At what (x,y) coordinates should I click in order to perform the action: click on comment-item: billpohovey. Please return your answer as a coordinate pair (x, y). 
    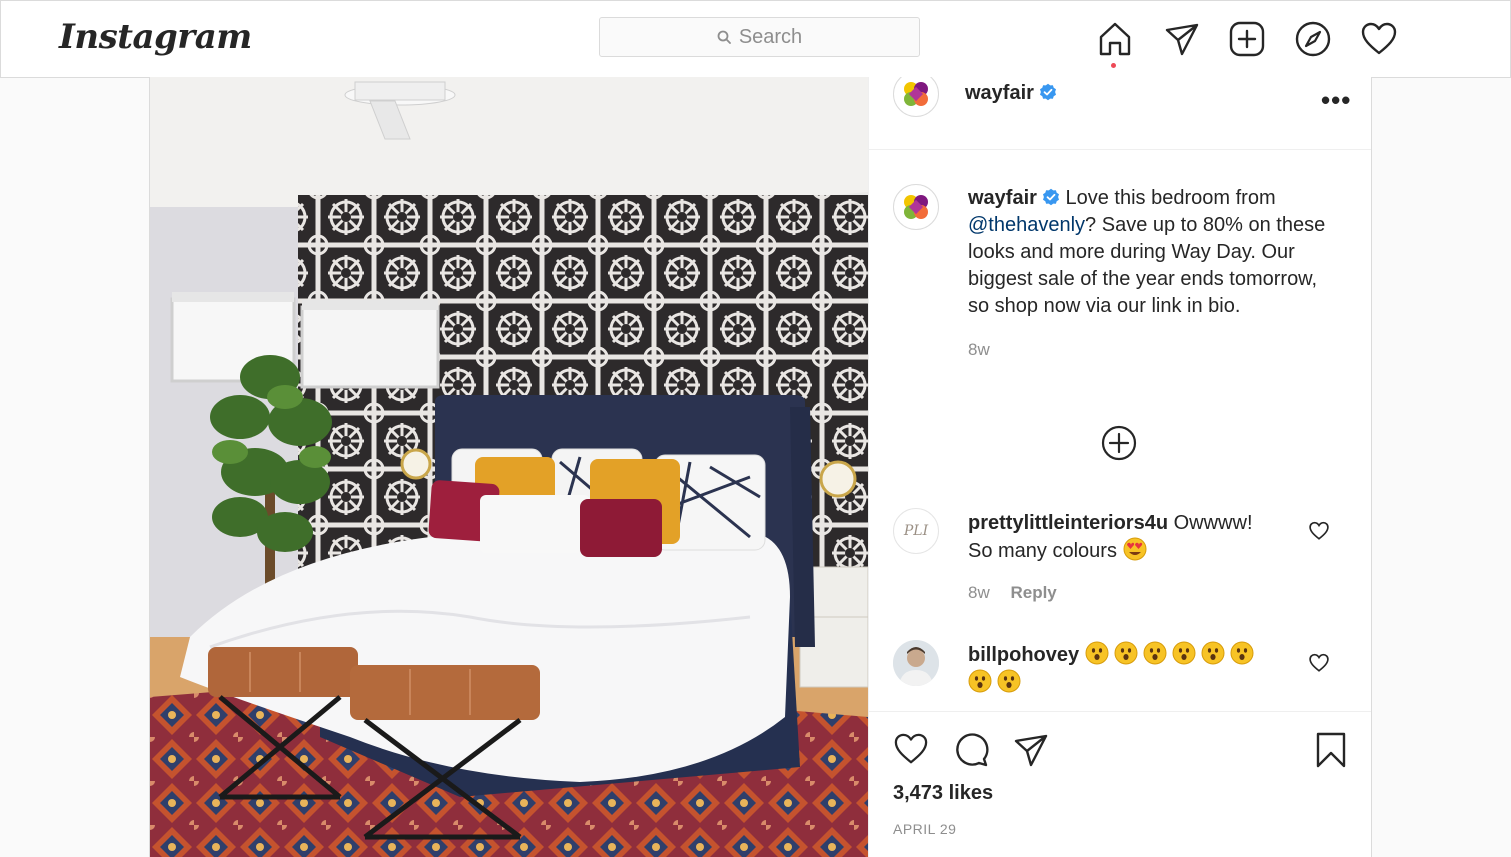
    Looking at the image, I should click on (1123, 669).